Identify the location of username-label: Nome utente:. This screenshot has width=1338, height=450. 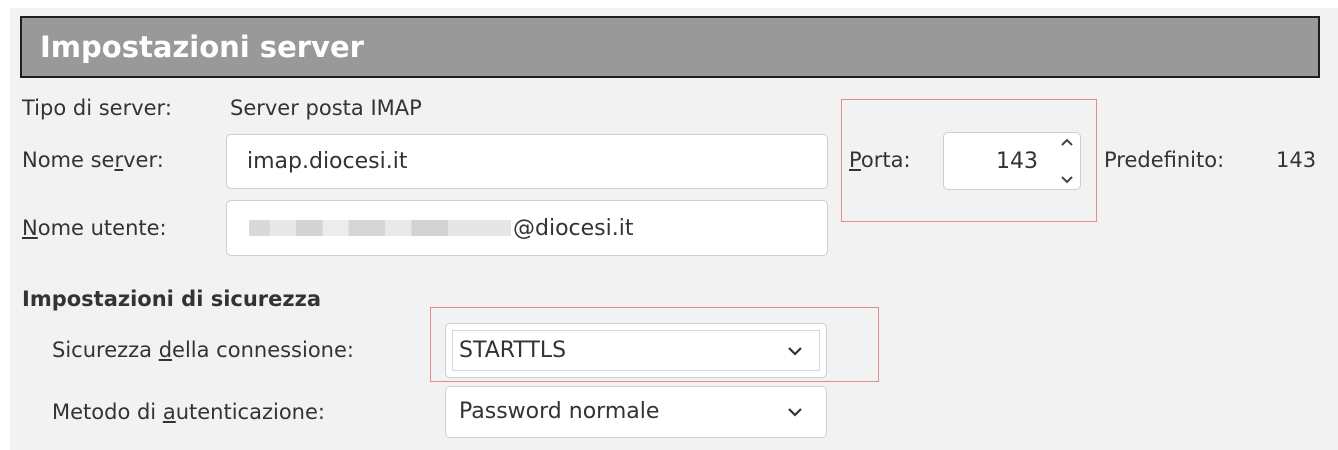
(94, 228).